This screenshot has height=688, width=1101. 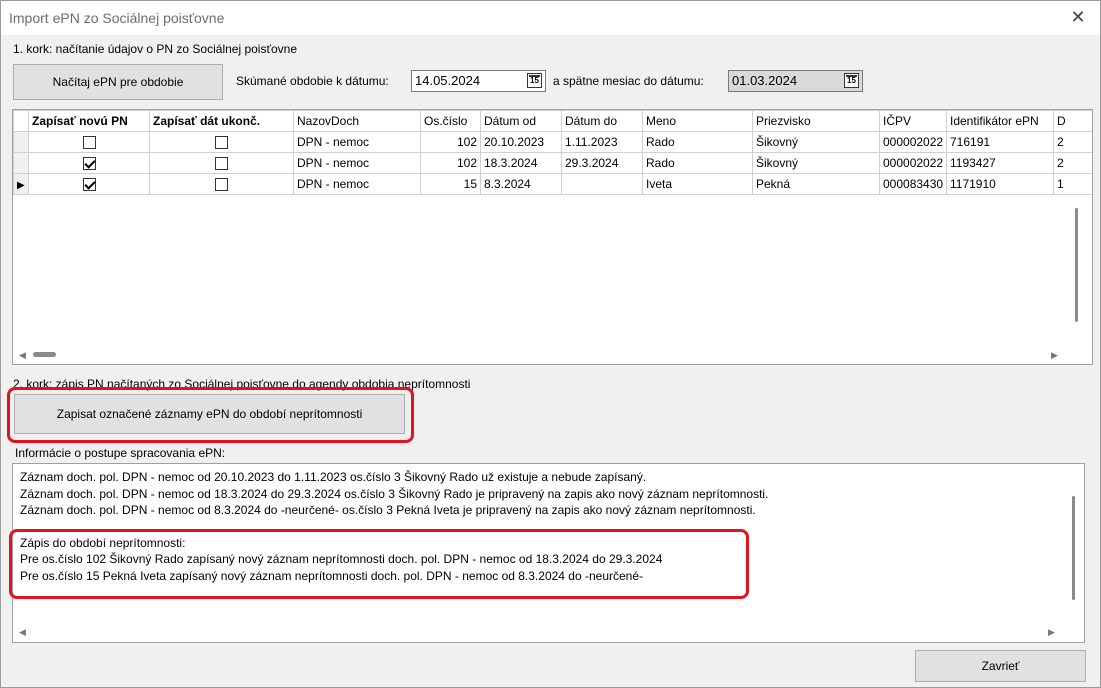 I want to click on window-title: Import ePN zo Sociálnej poisťovne, so click(x=117, y=18).